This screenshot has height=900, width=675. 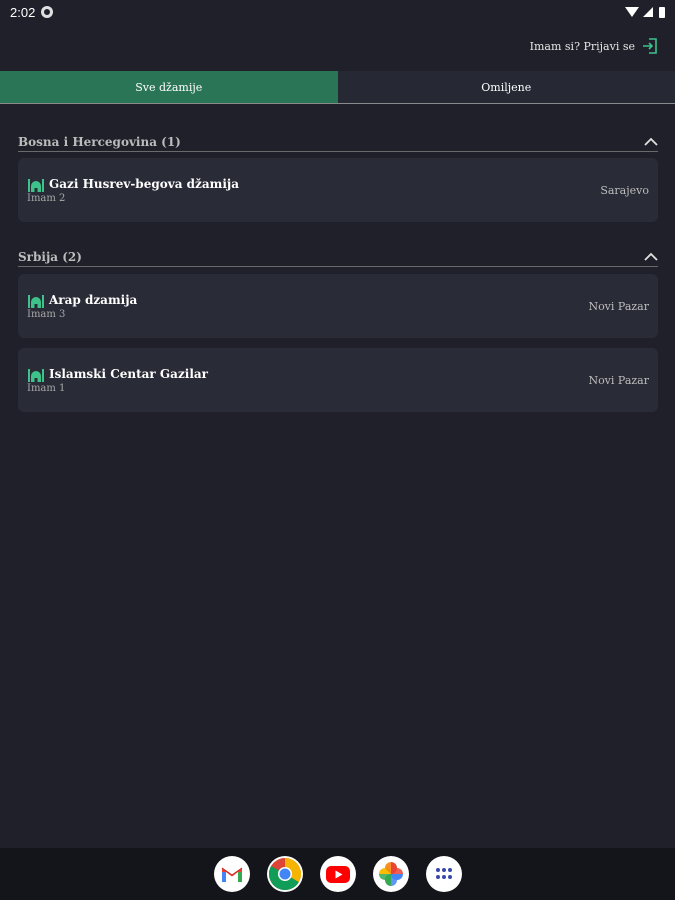 I want to click on section-header-serbia: Srbija (2), so click(x=338, y=257).